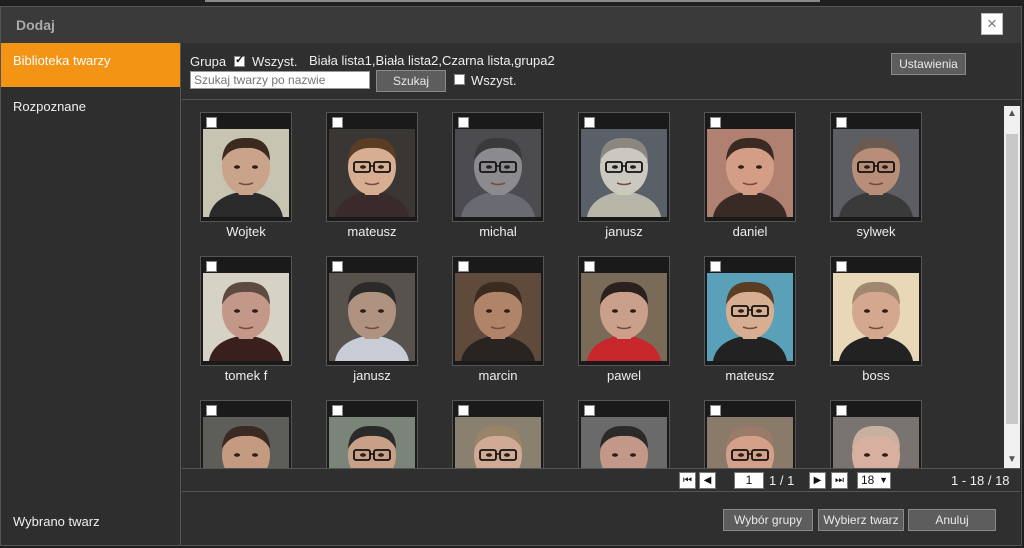 Image resolution: width=1024 pixels, height=548 pixels. Describe the element at coordinates (494, 80) in the screenshot. I see `search-all-label: Wszyst.` at that location.